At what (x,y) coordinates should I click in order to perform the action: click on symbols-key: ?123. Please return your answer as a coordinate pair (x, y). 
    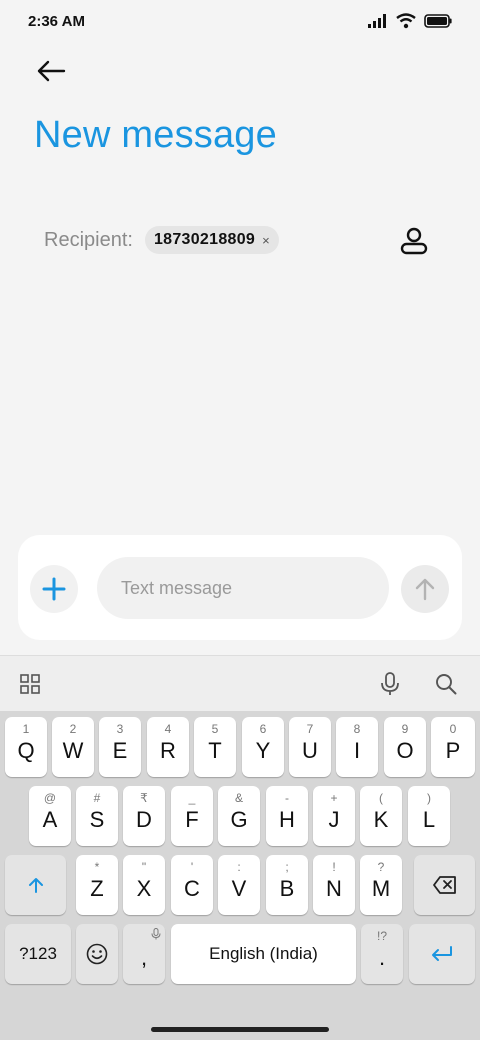
    Looking at the image, I should click on (38, 954).